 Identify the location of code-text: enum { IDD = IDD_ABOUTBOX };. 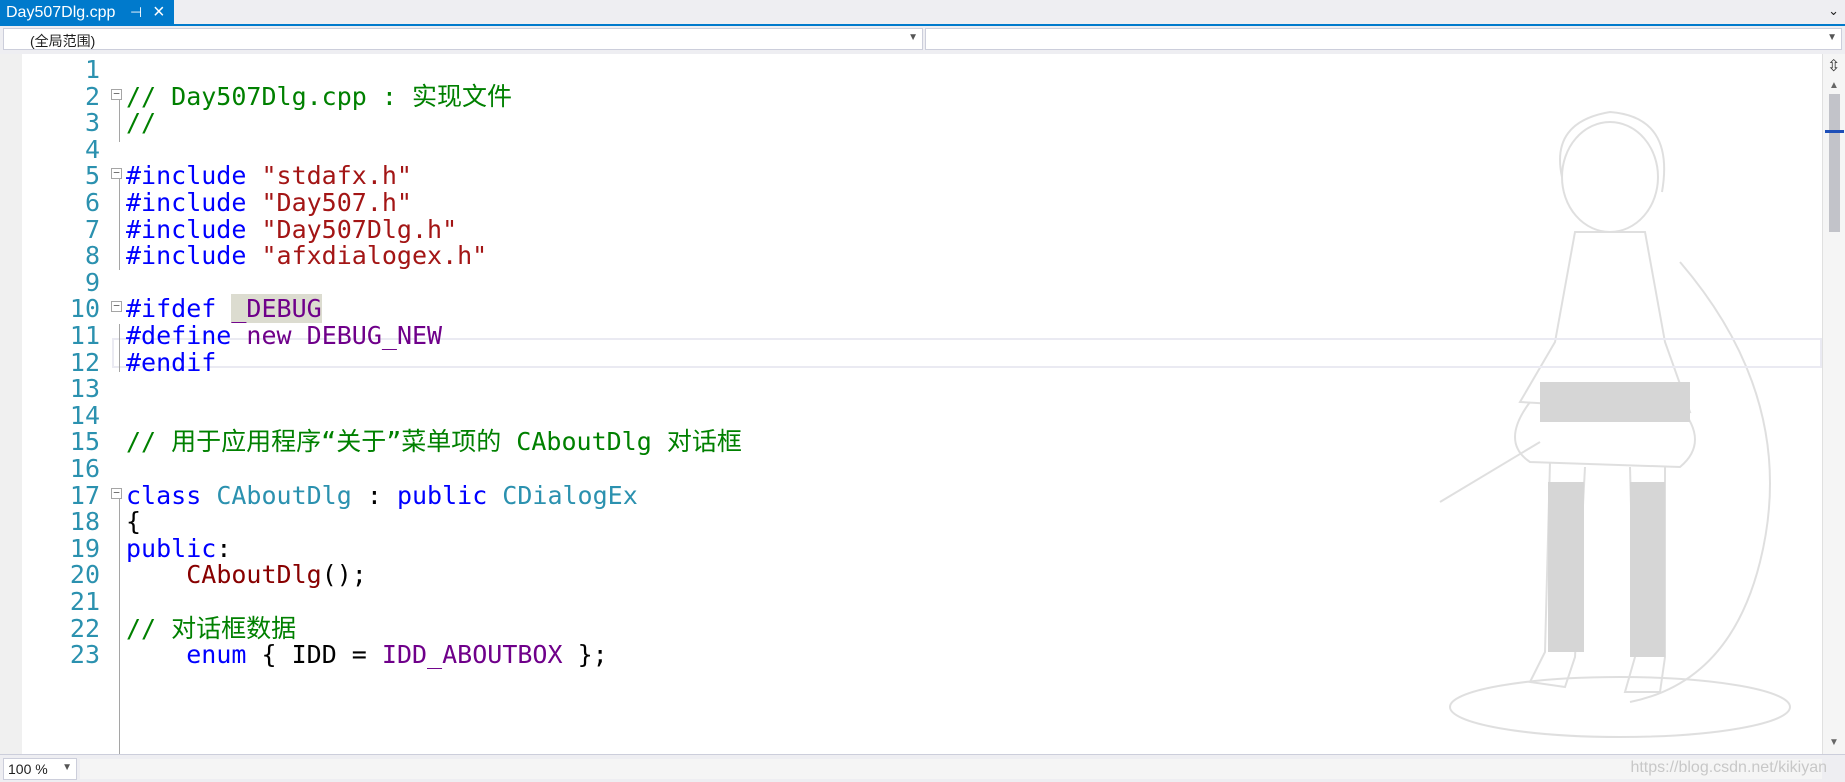
(367, 654).